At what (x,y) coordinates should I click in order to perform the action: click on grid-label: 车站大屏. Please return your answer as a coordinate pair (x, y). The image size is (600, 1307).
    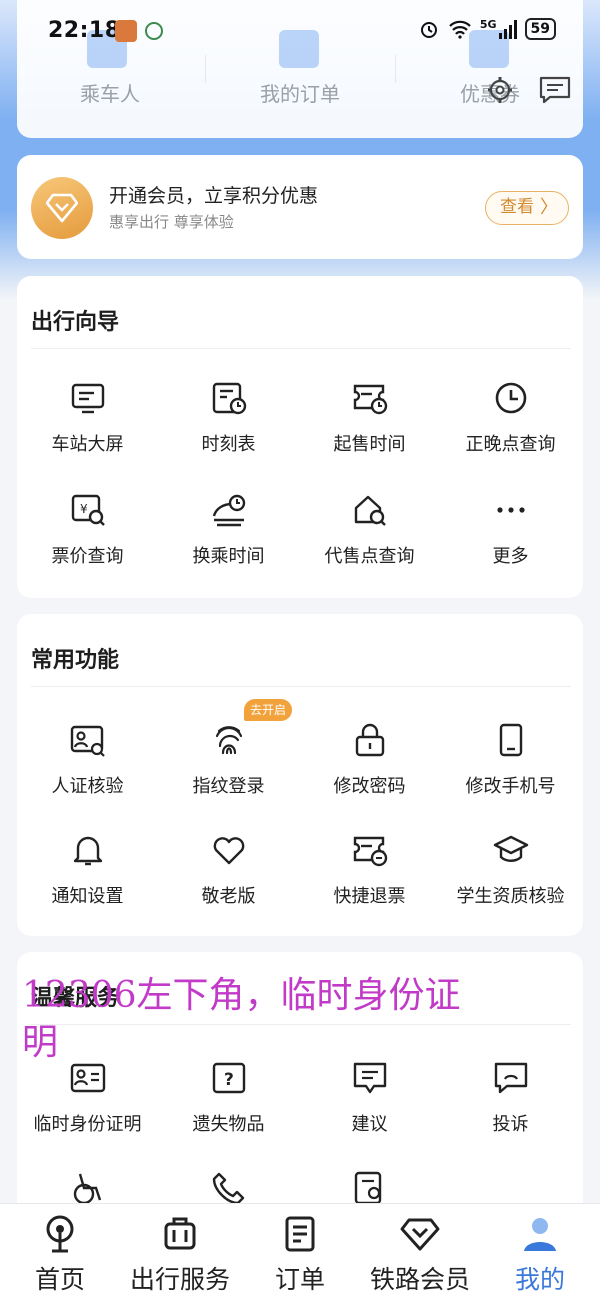
    Looking at the image, I should click on (87, 444).